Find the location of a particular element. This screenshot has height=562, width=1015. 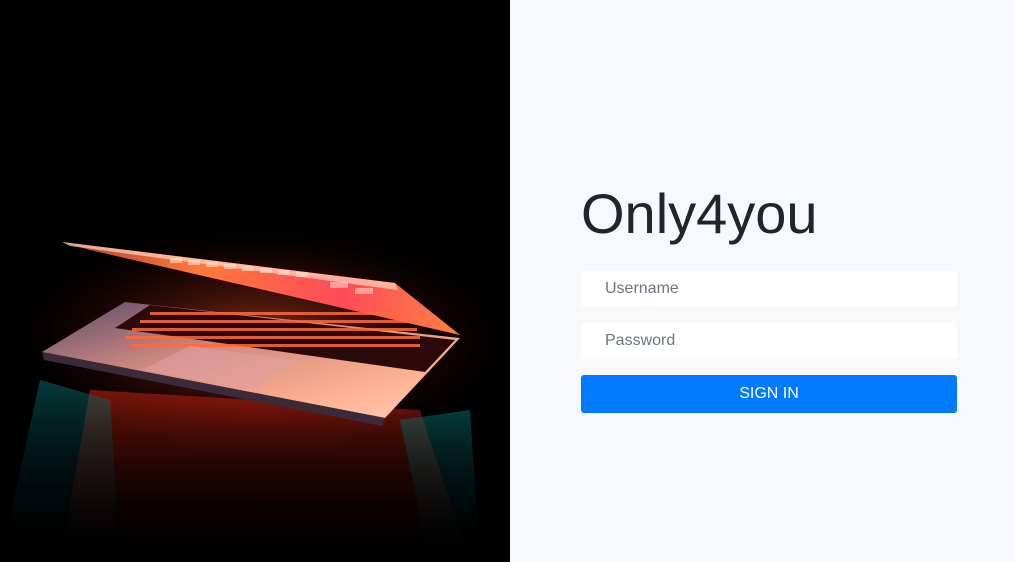

password-input is located at coordinates (769, 341).